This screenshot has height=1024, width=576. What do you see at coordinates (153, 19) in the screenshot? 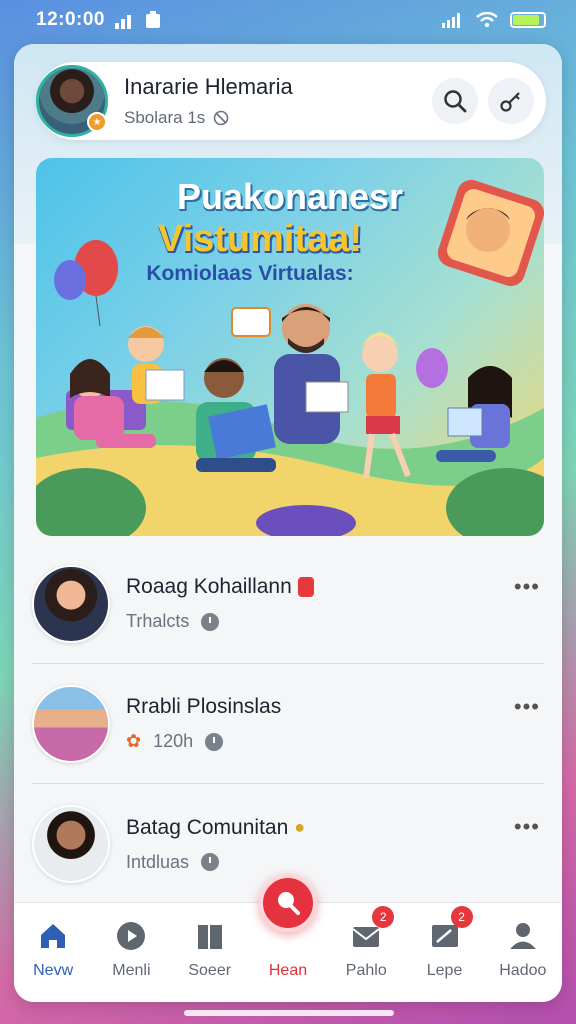
I see `notification-icon` at bounding box center [153, 19].